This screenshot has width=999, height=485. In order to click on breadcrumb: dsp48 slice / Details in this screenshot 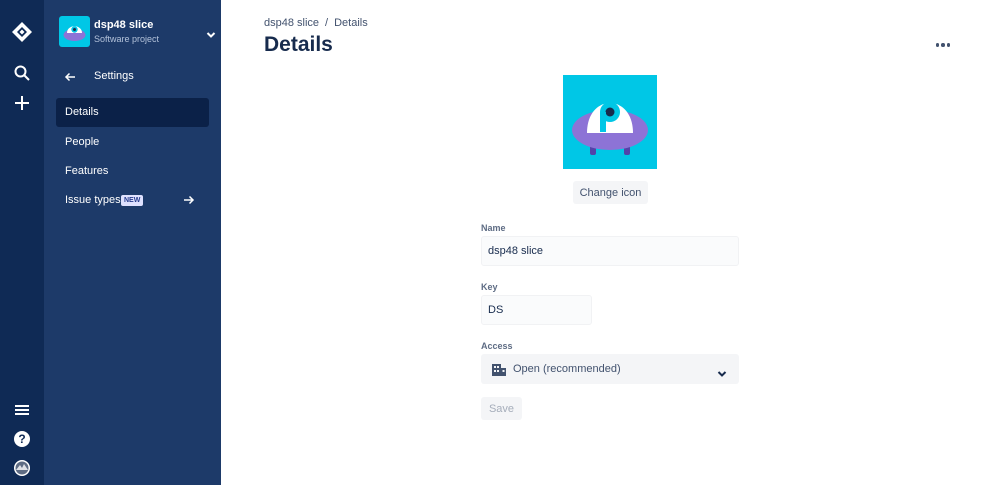, I will do `click(316, 23)`.